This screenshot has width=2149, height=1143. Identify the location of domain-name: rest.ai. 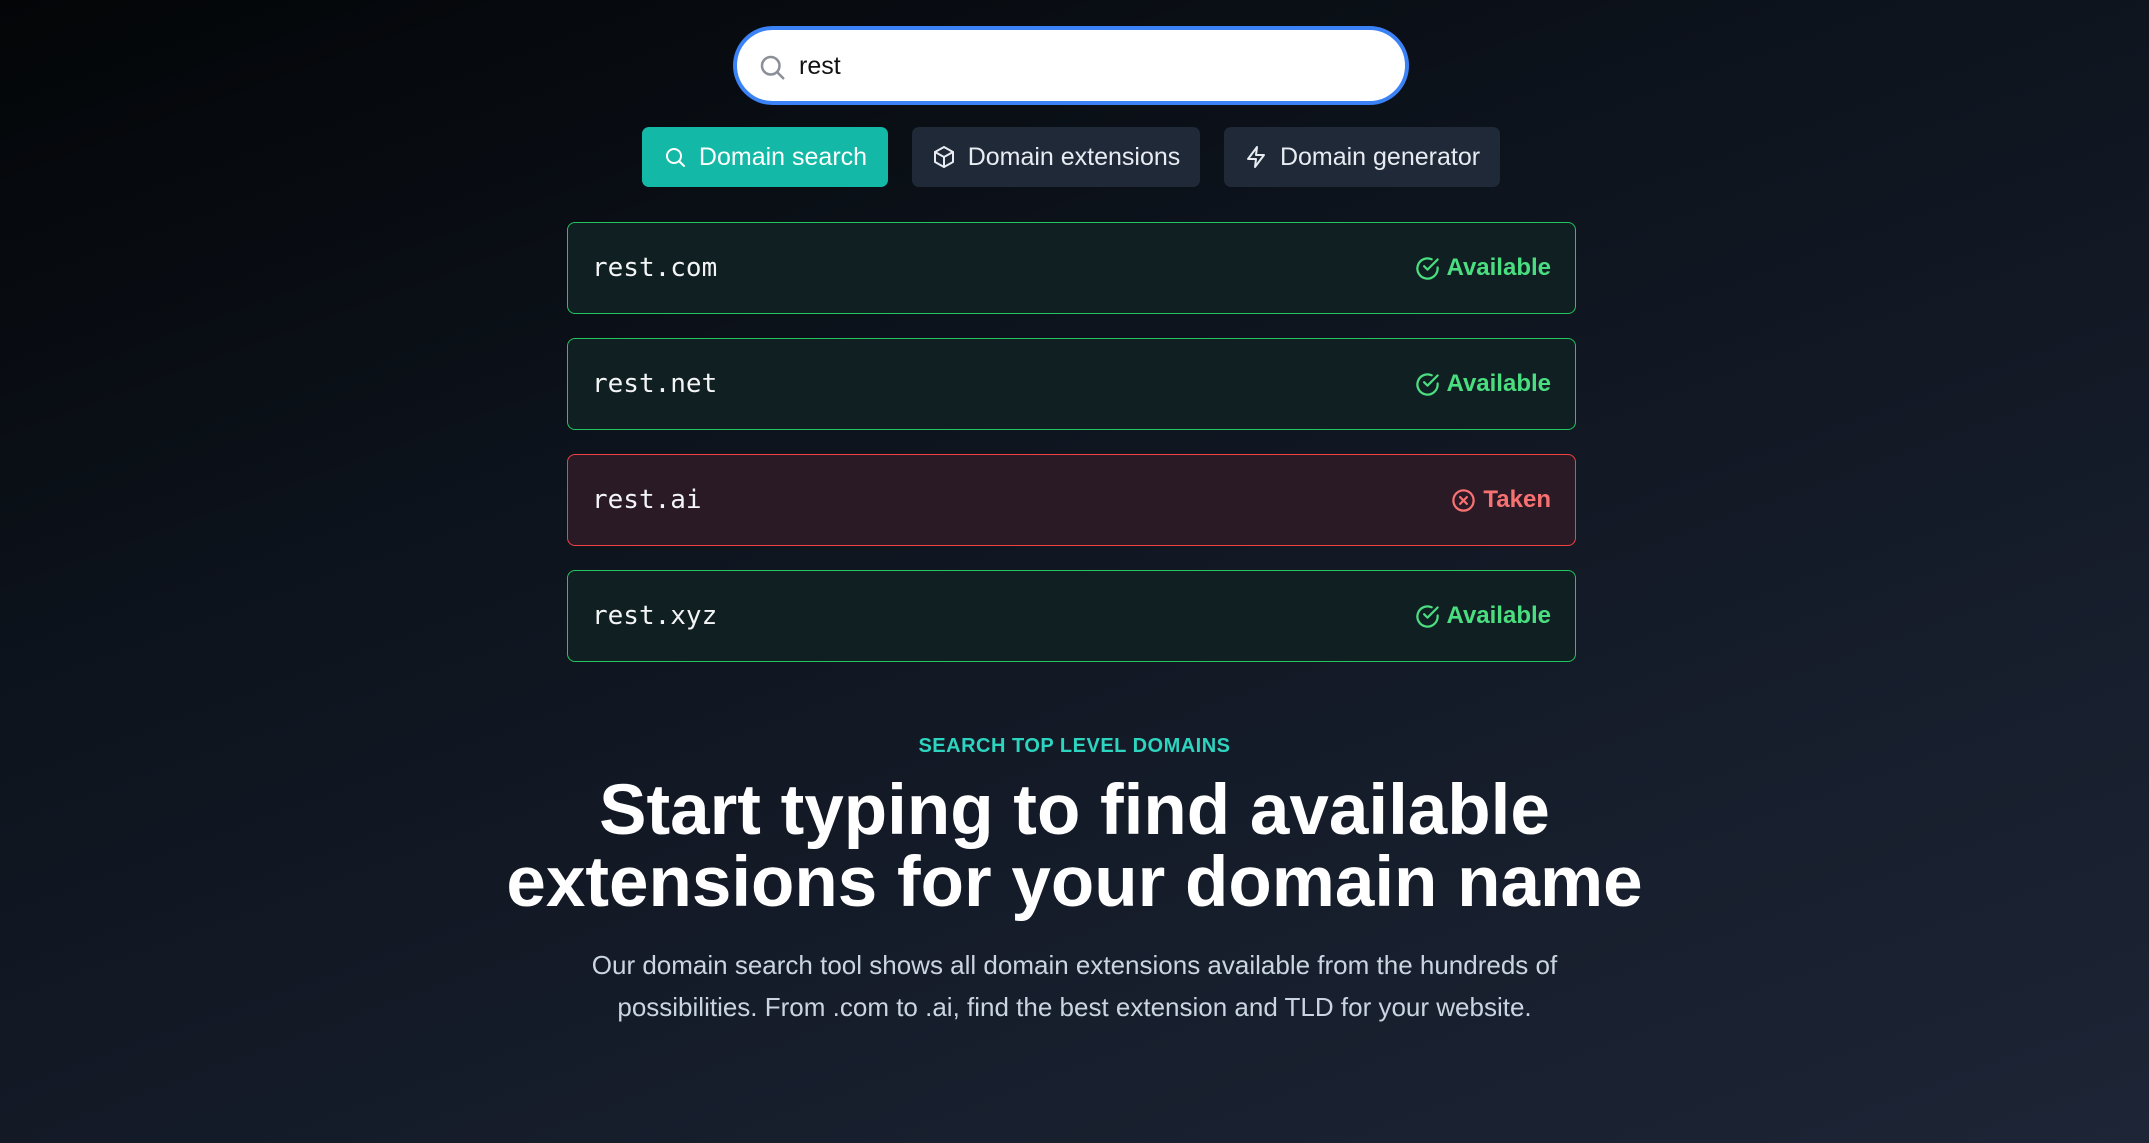
(647, 500).